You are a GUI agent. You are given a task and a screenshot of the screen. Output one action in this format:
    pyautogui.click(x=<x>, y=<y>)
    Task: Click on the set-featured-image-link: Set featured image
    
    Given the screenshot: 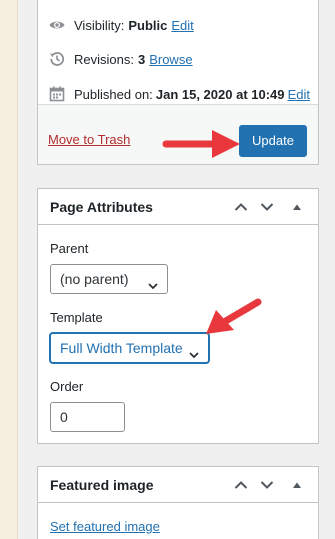 What is the action you would take?
    pyautogui.click(x=105, y=526)
    